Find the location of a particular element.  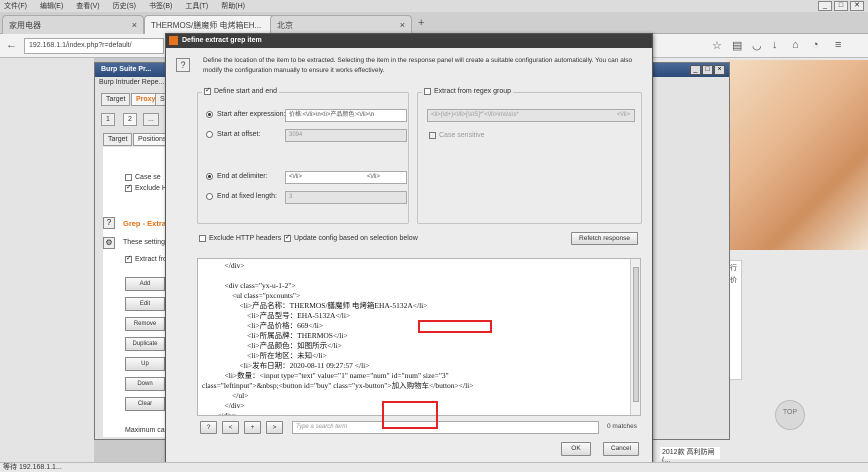

menu-bookmarks: 书签(B) is located at coordinates (160, 6).